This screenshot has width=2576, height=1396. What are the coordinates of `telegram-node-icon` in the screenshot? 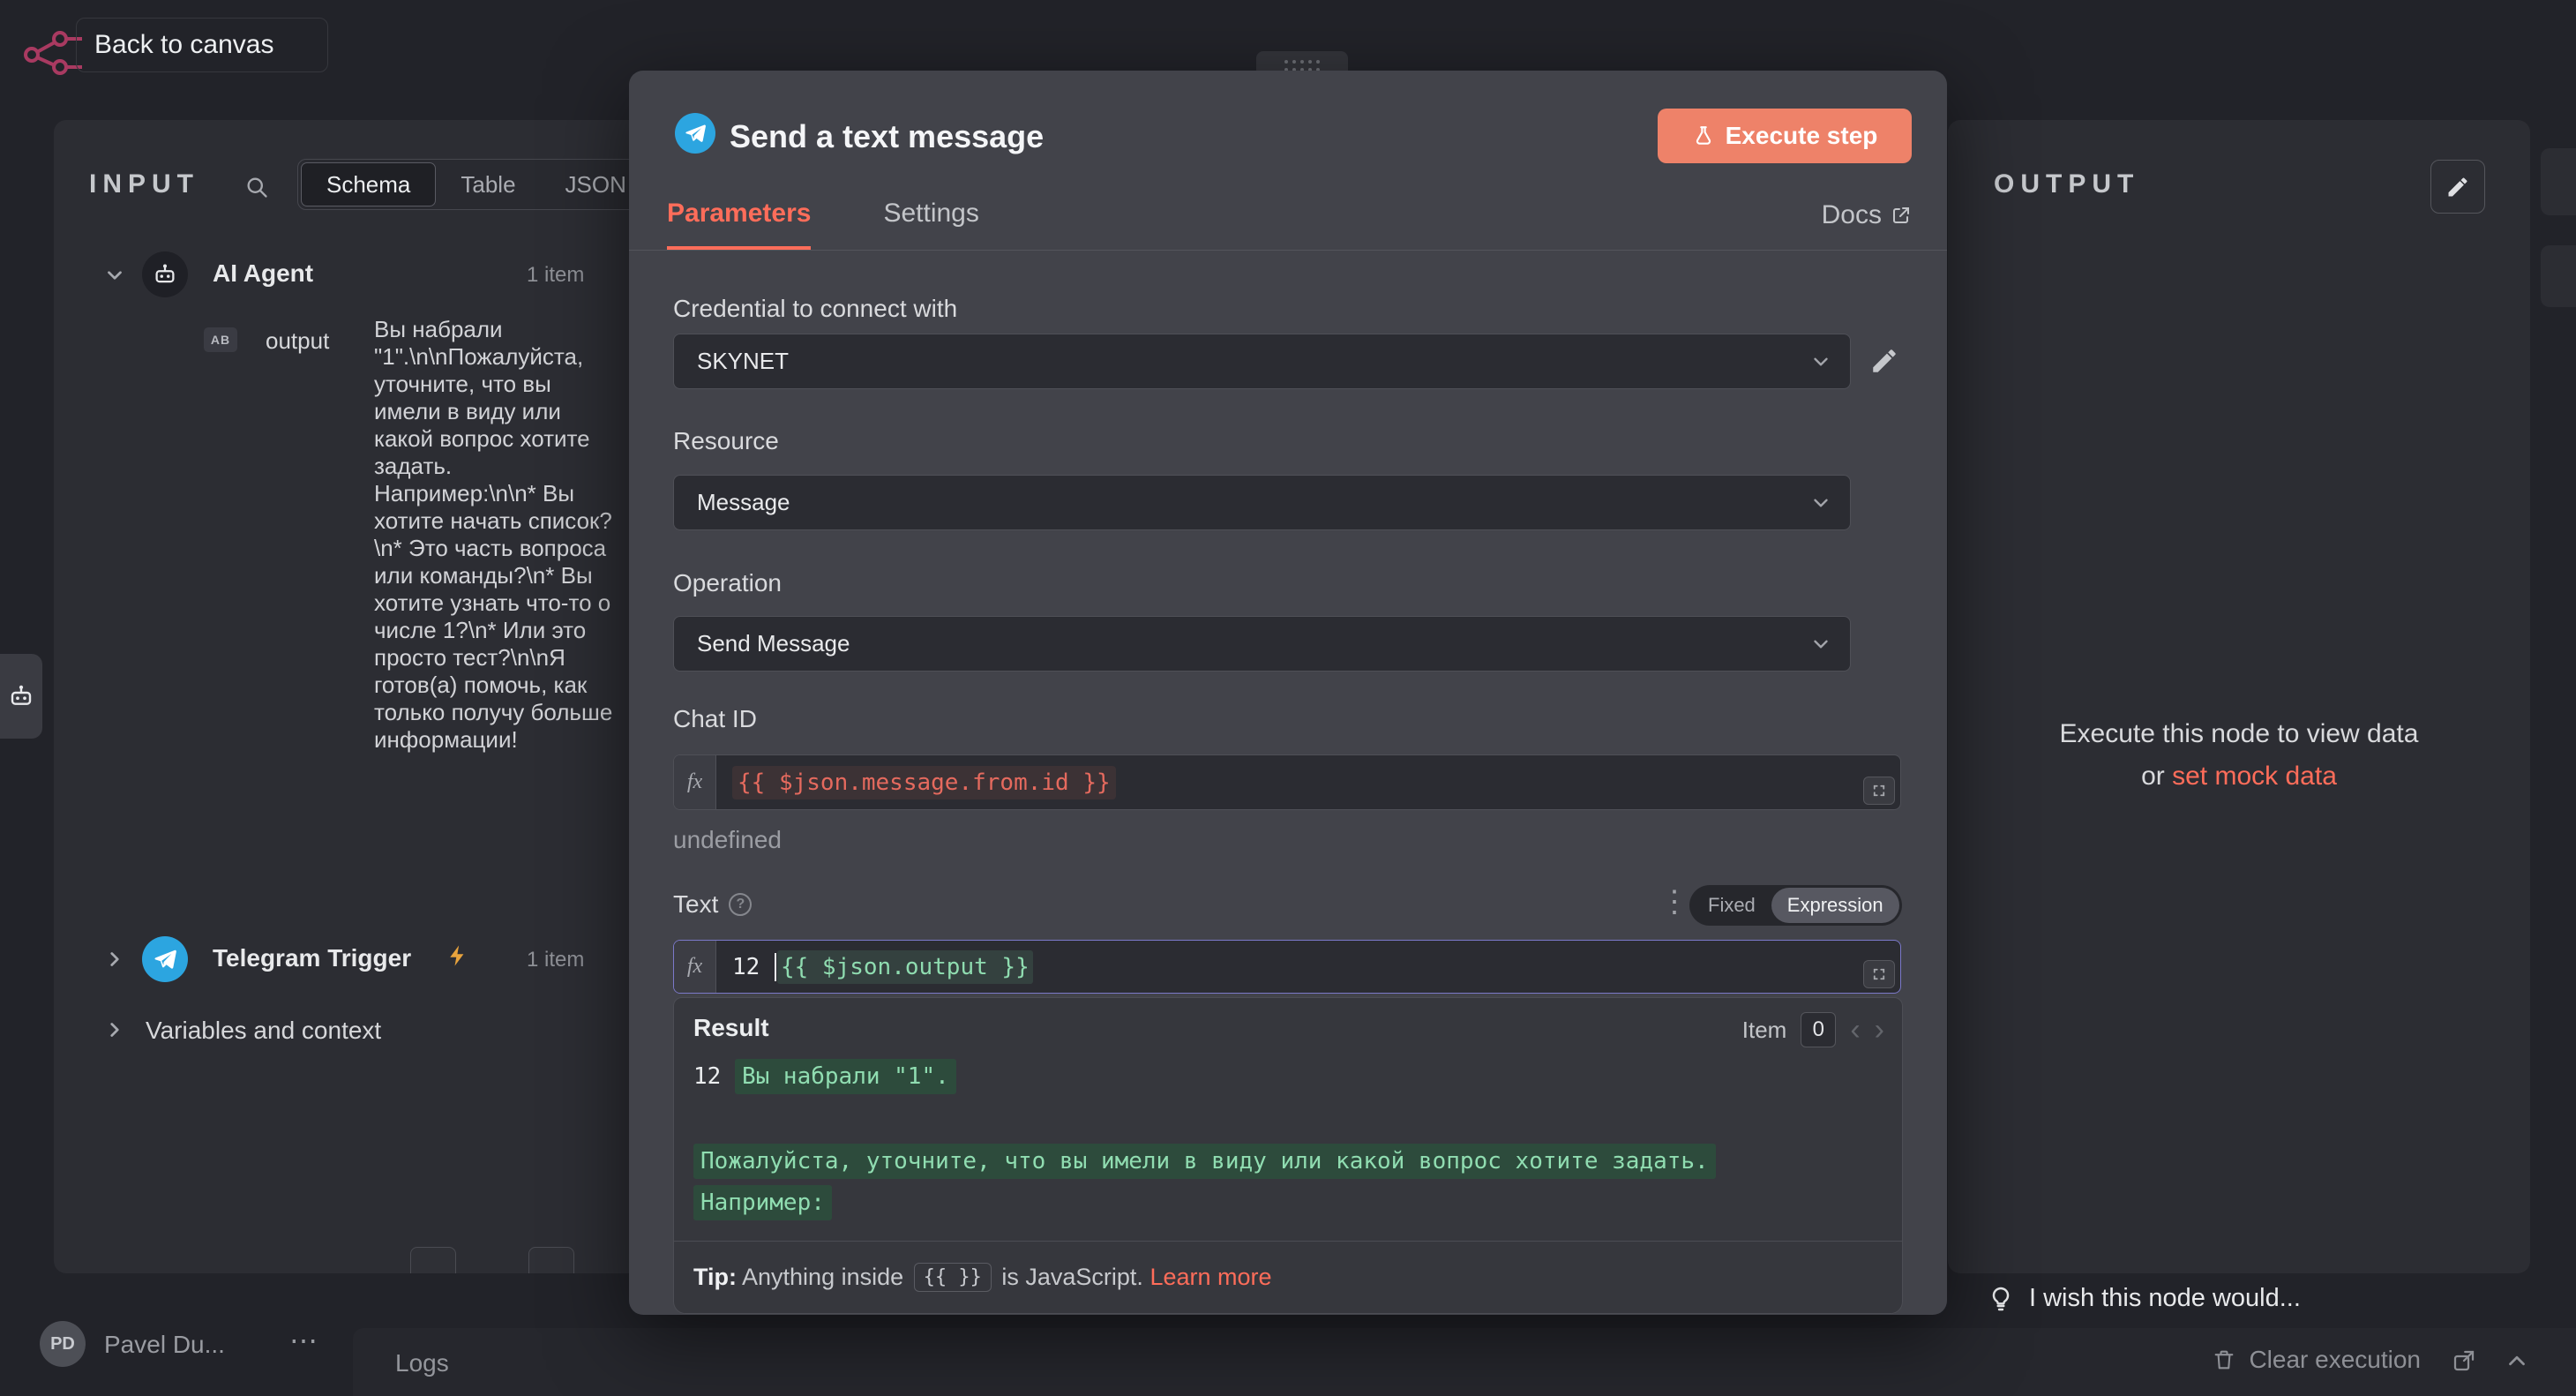 It's located at (695, 133).